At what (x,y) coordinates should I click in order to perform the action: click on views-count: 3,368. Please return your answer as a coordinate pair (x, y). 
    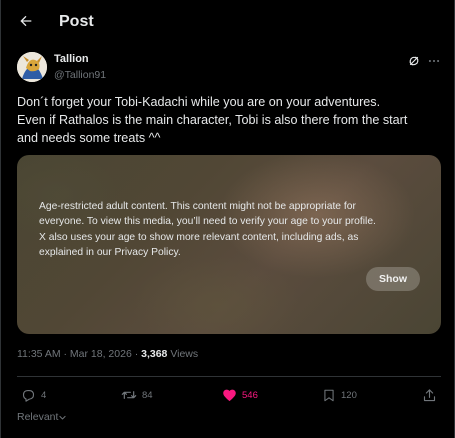
    Looking at the image, I should click on (154, 354).